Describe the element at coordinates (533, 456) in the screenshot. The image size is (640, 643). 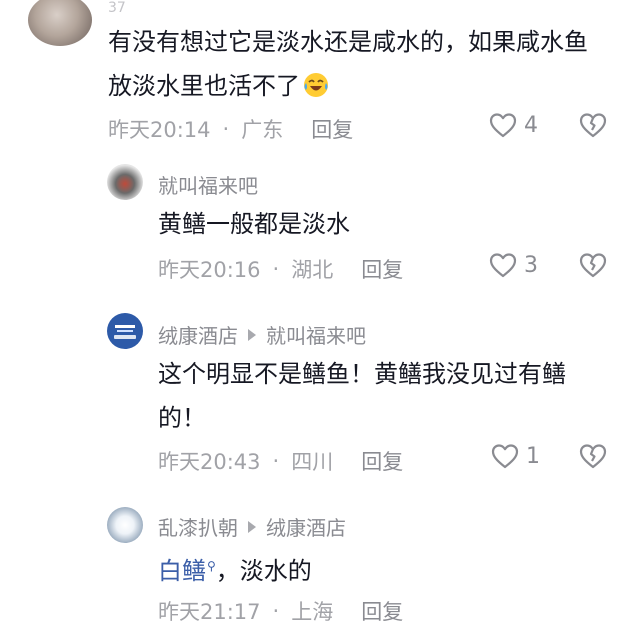
I see `like-count: 1` at that location.